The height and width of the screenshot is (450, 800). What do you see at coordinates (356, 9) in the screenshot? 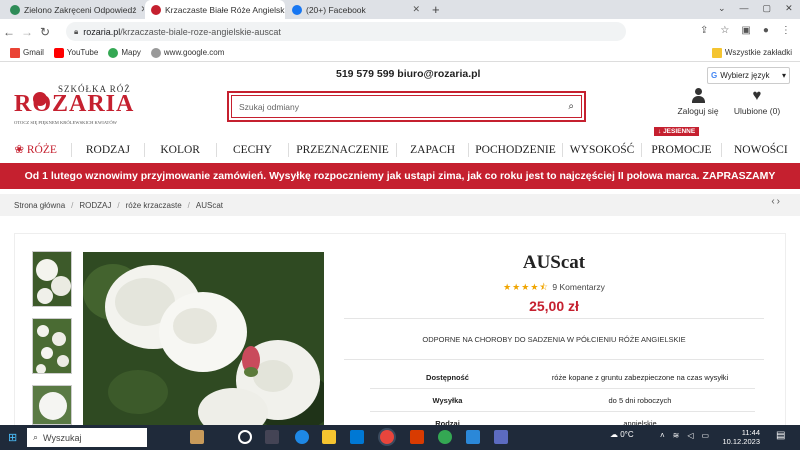
I see `tab-facebook: (20+) Facebook ✕` at bounding box center [356, 9].